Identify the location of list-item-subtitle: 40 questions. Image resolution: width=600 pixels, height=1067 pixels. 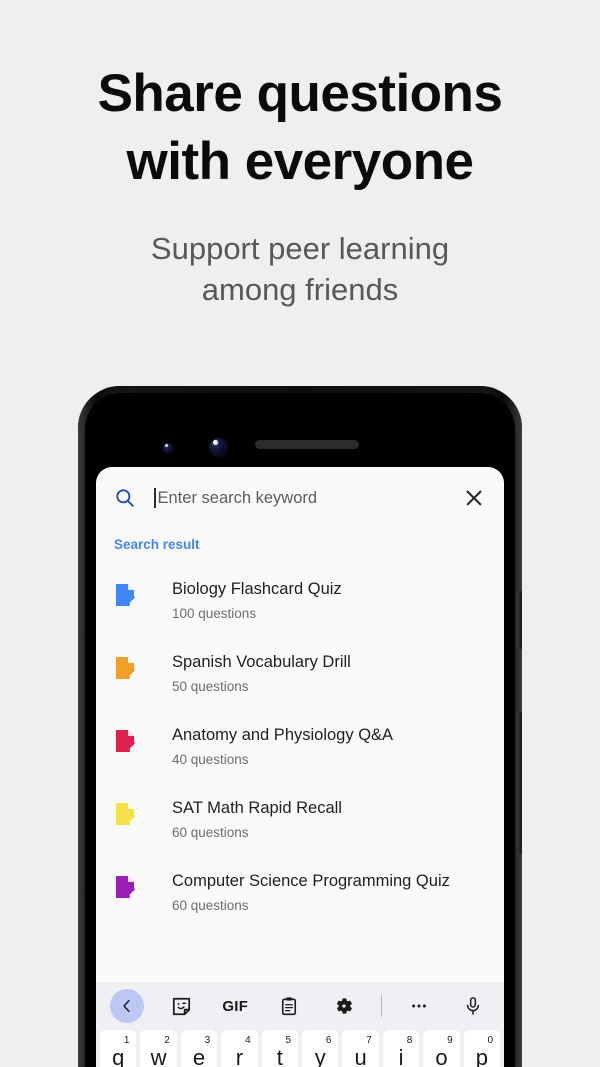
(210, 759).